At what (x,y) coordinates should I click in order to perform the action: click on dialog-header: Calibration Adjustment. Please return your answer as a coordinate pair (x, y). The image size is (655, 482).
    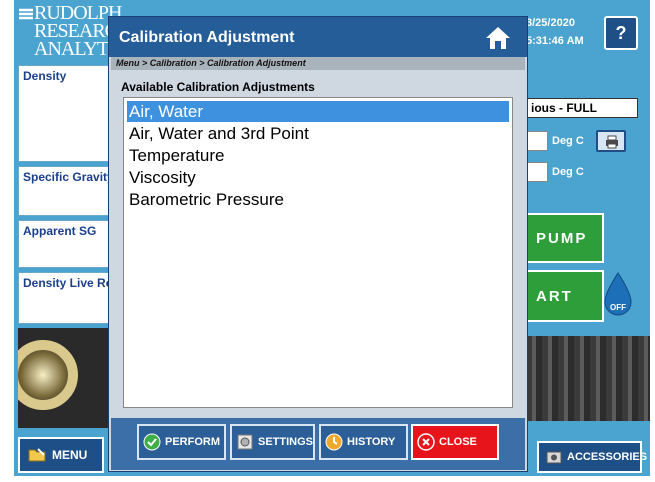
    Looking at the image, I should click on (318, 37).